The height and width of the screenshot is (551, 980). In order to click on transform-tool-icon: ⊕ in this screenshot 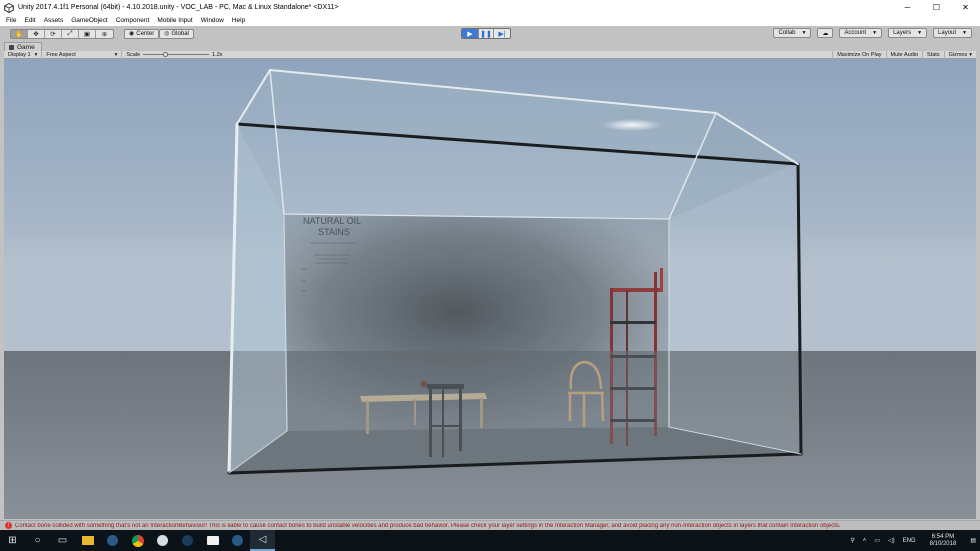, I will do `click(104, 34)`.